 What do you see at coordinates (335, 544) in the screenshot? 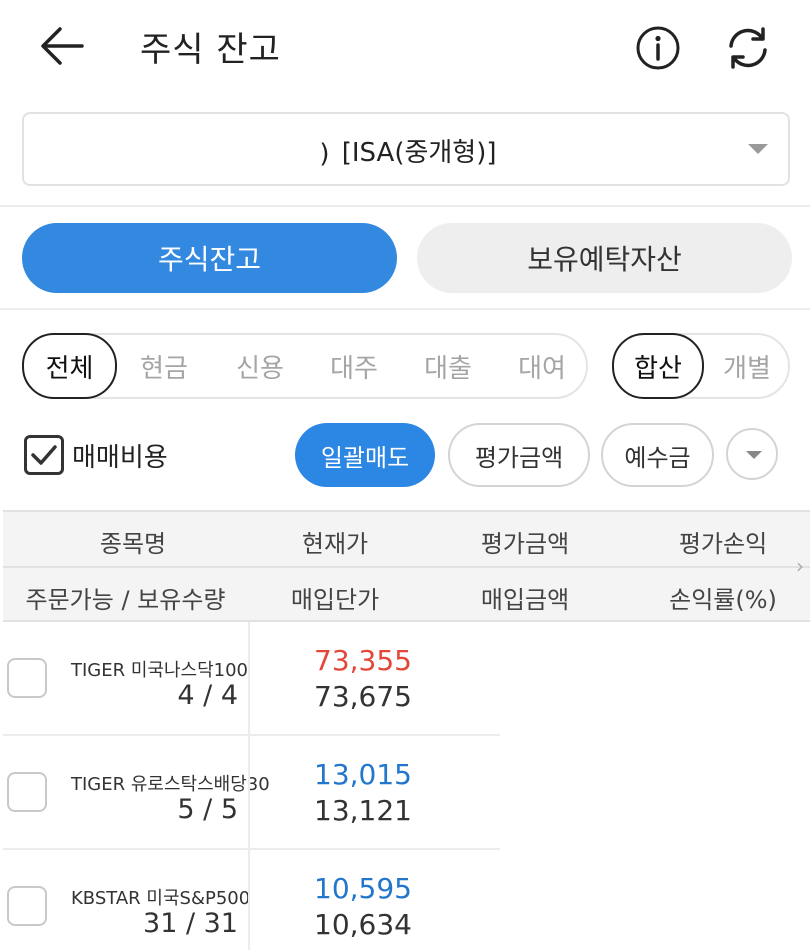
I see `header-current-price: 현재가` at bounding box center [335, 544].